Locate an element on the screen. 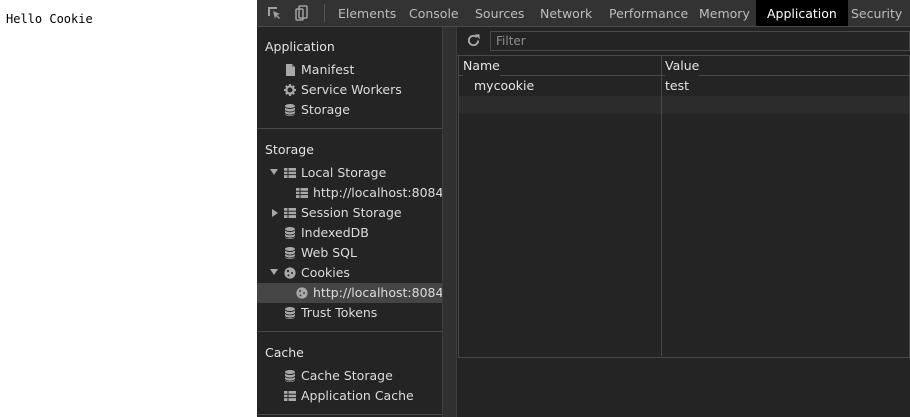  device-toolbar-icon is located at coordinates (301, 13).